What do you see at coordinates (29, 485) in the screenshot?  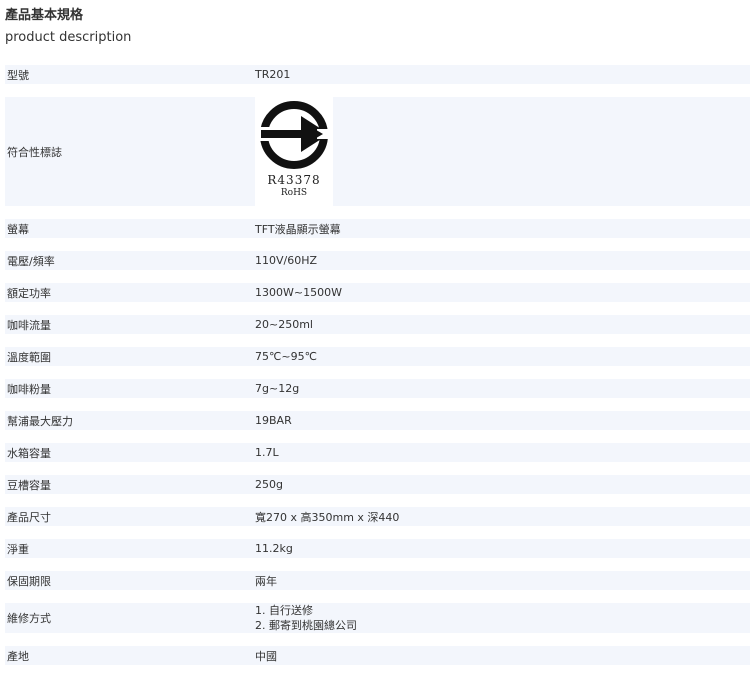 I see `spec-label: 豆槽容量` at bounding box center [29, 485].